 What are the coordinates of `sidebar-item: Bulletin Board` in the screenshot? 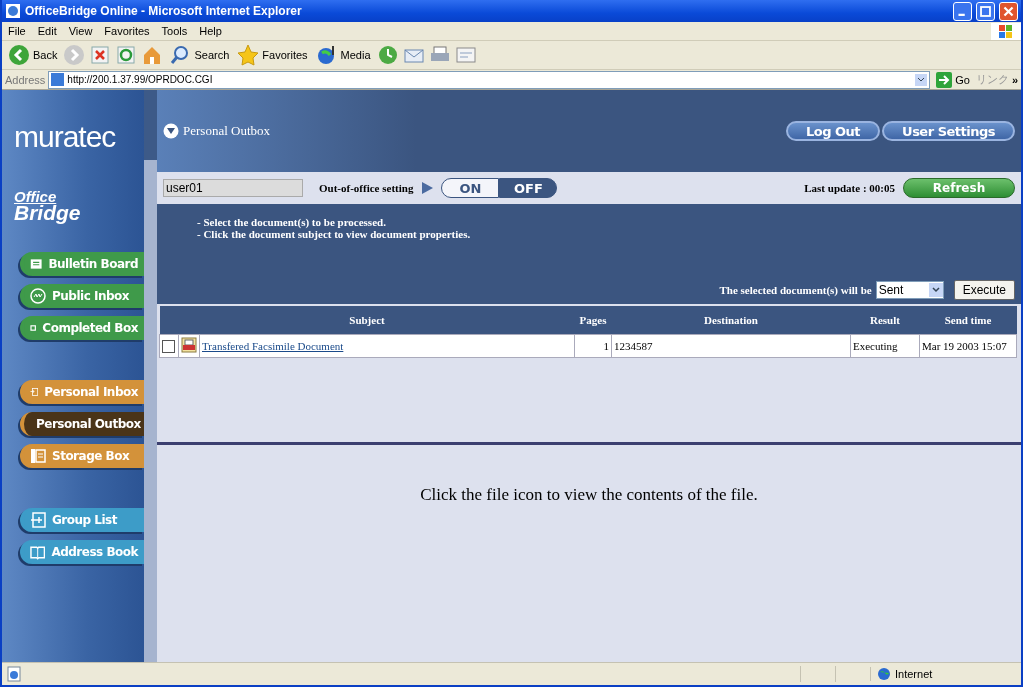 It's located at (82, 264).